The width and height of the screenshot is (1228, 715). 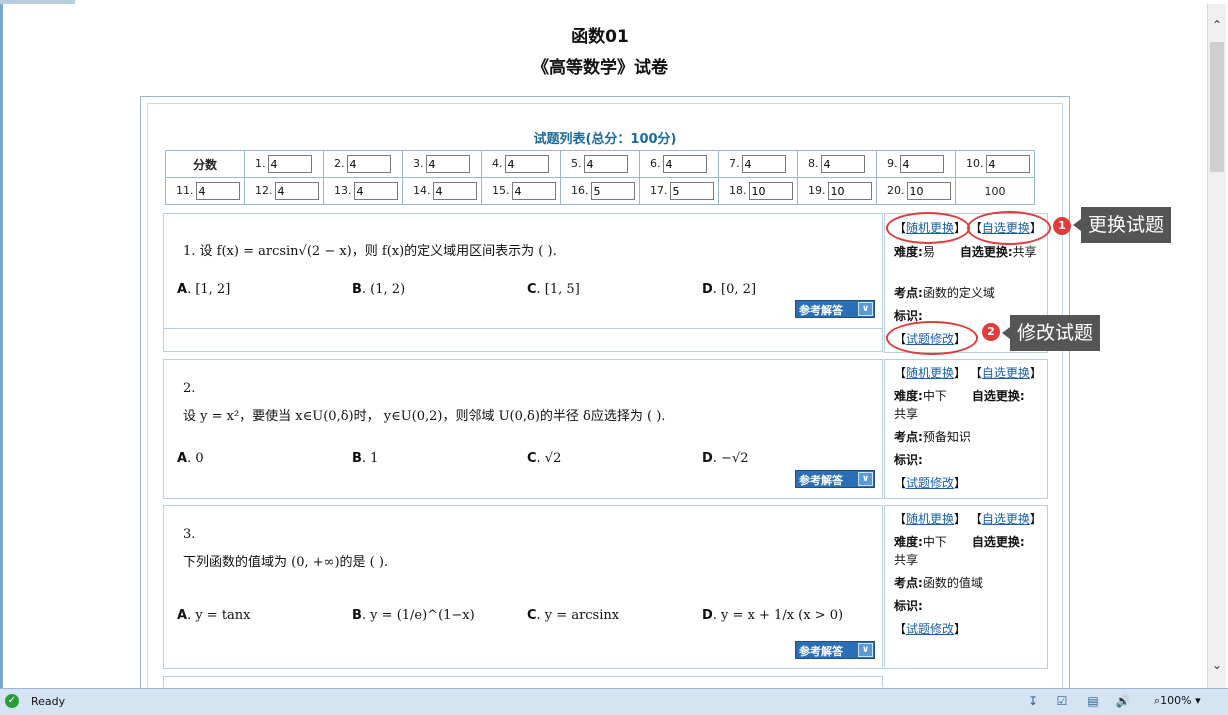 What do you see at coordinates (1217, 107) in the screenshot?
I see `scroll-thumb` at bounding box center [1217, 107].